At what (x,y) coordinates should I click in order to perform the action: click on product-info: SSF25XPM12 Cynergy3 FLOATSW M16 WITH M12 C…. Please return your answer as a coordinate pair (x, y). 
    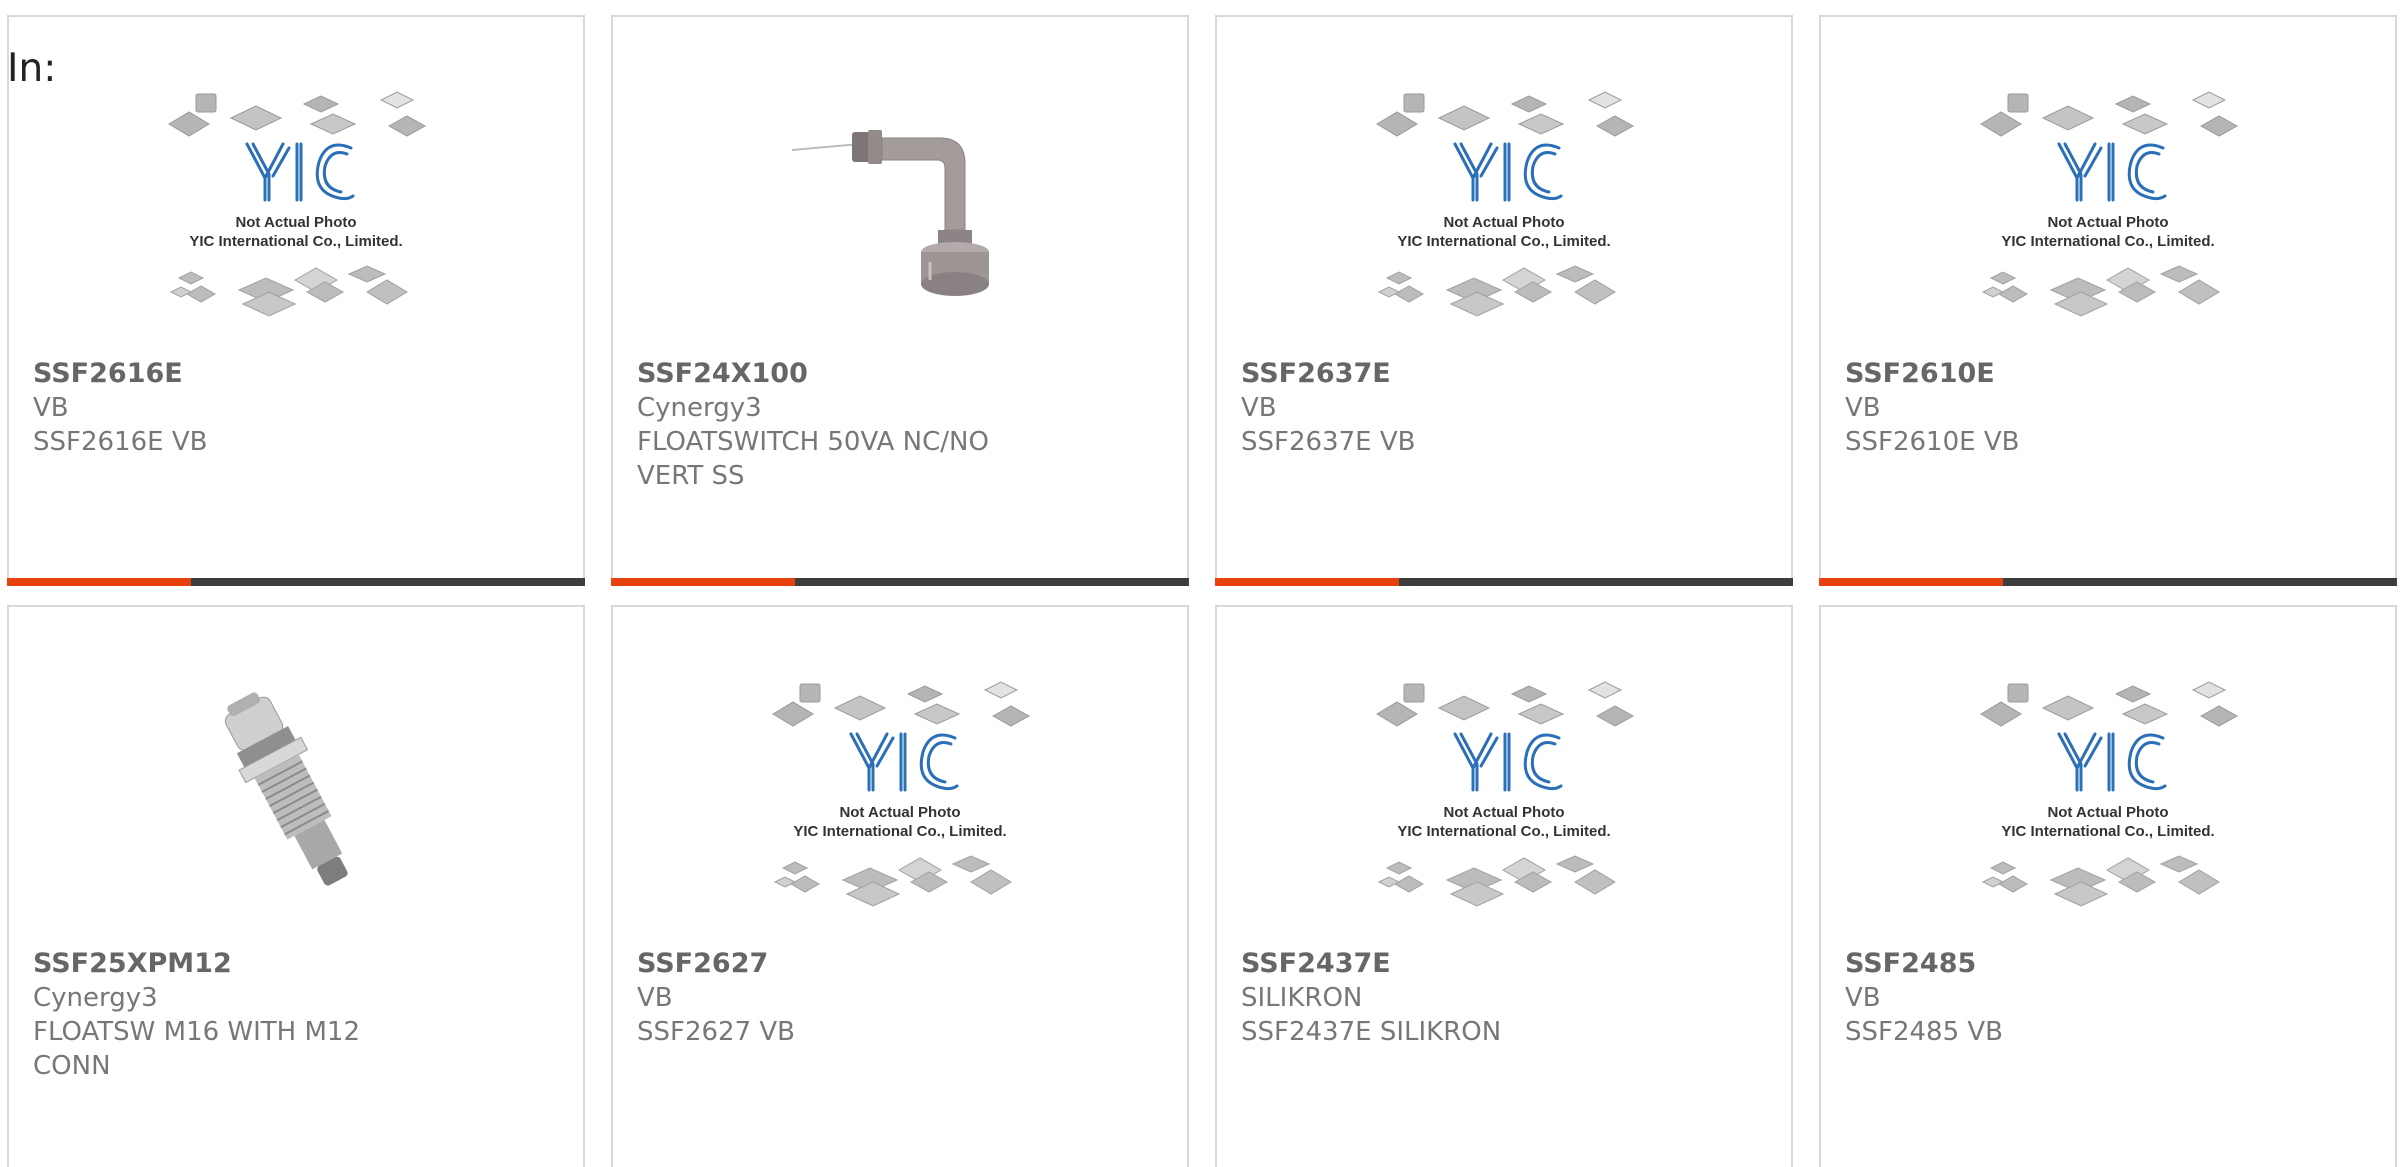
    Looking at the image, I should click on (296, 1015).